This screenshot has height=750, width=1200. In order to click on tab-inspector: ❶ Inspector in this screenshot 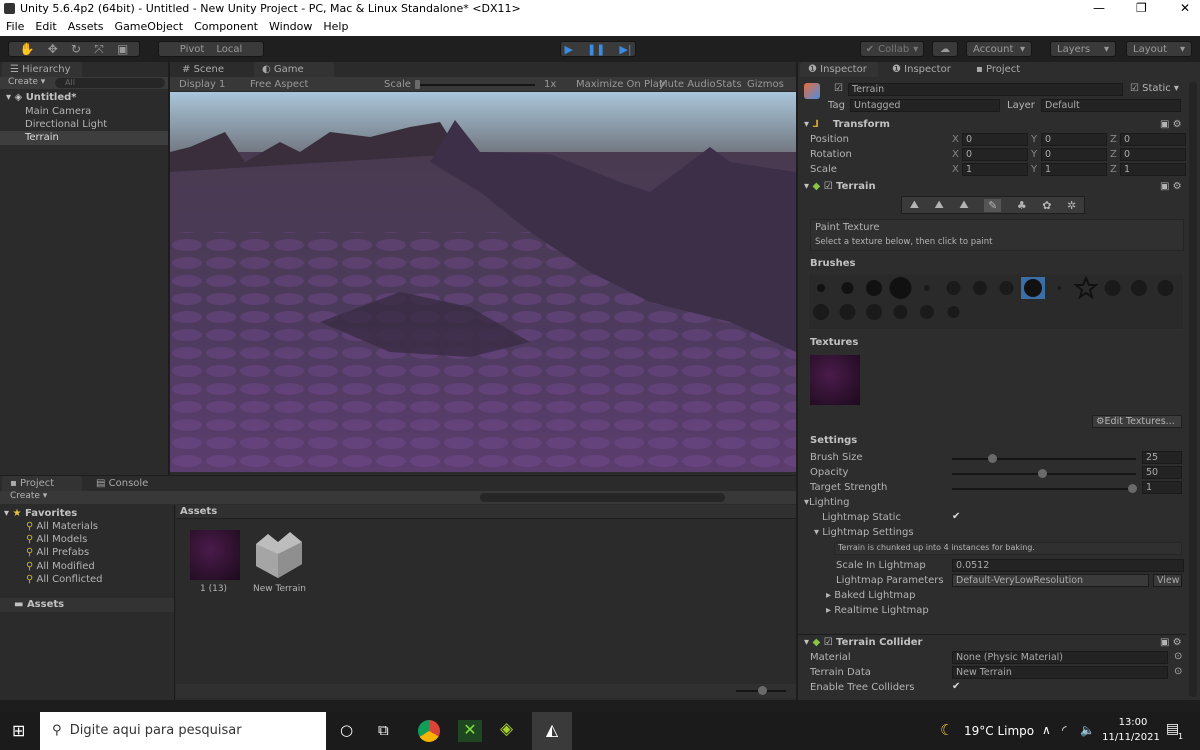, I will do `click(839, 69)`.